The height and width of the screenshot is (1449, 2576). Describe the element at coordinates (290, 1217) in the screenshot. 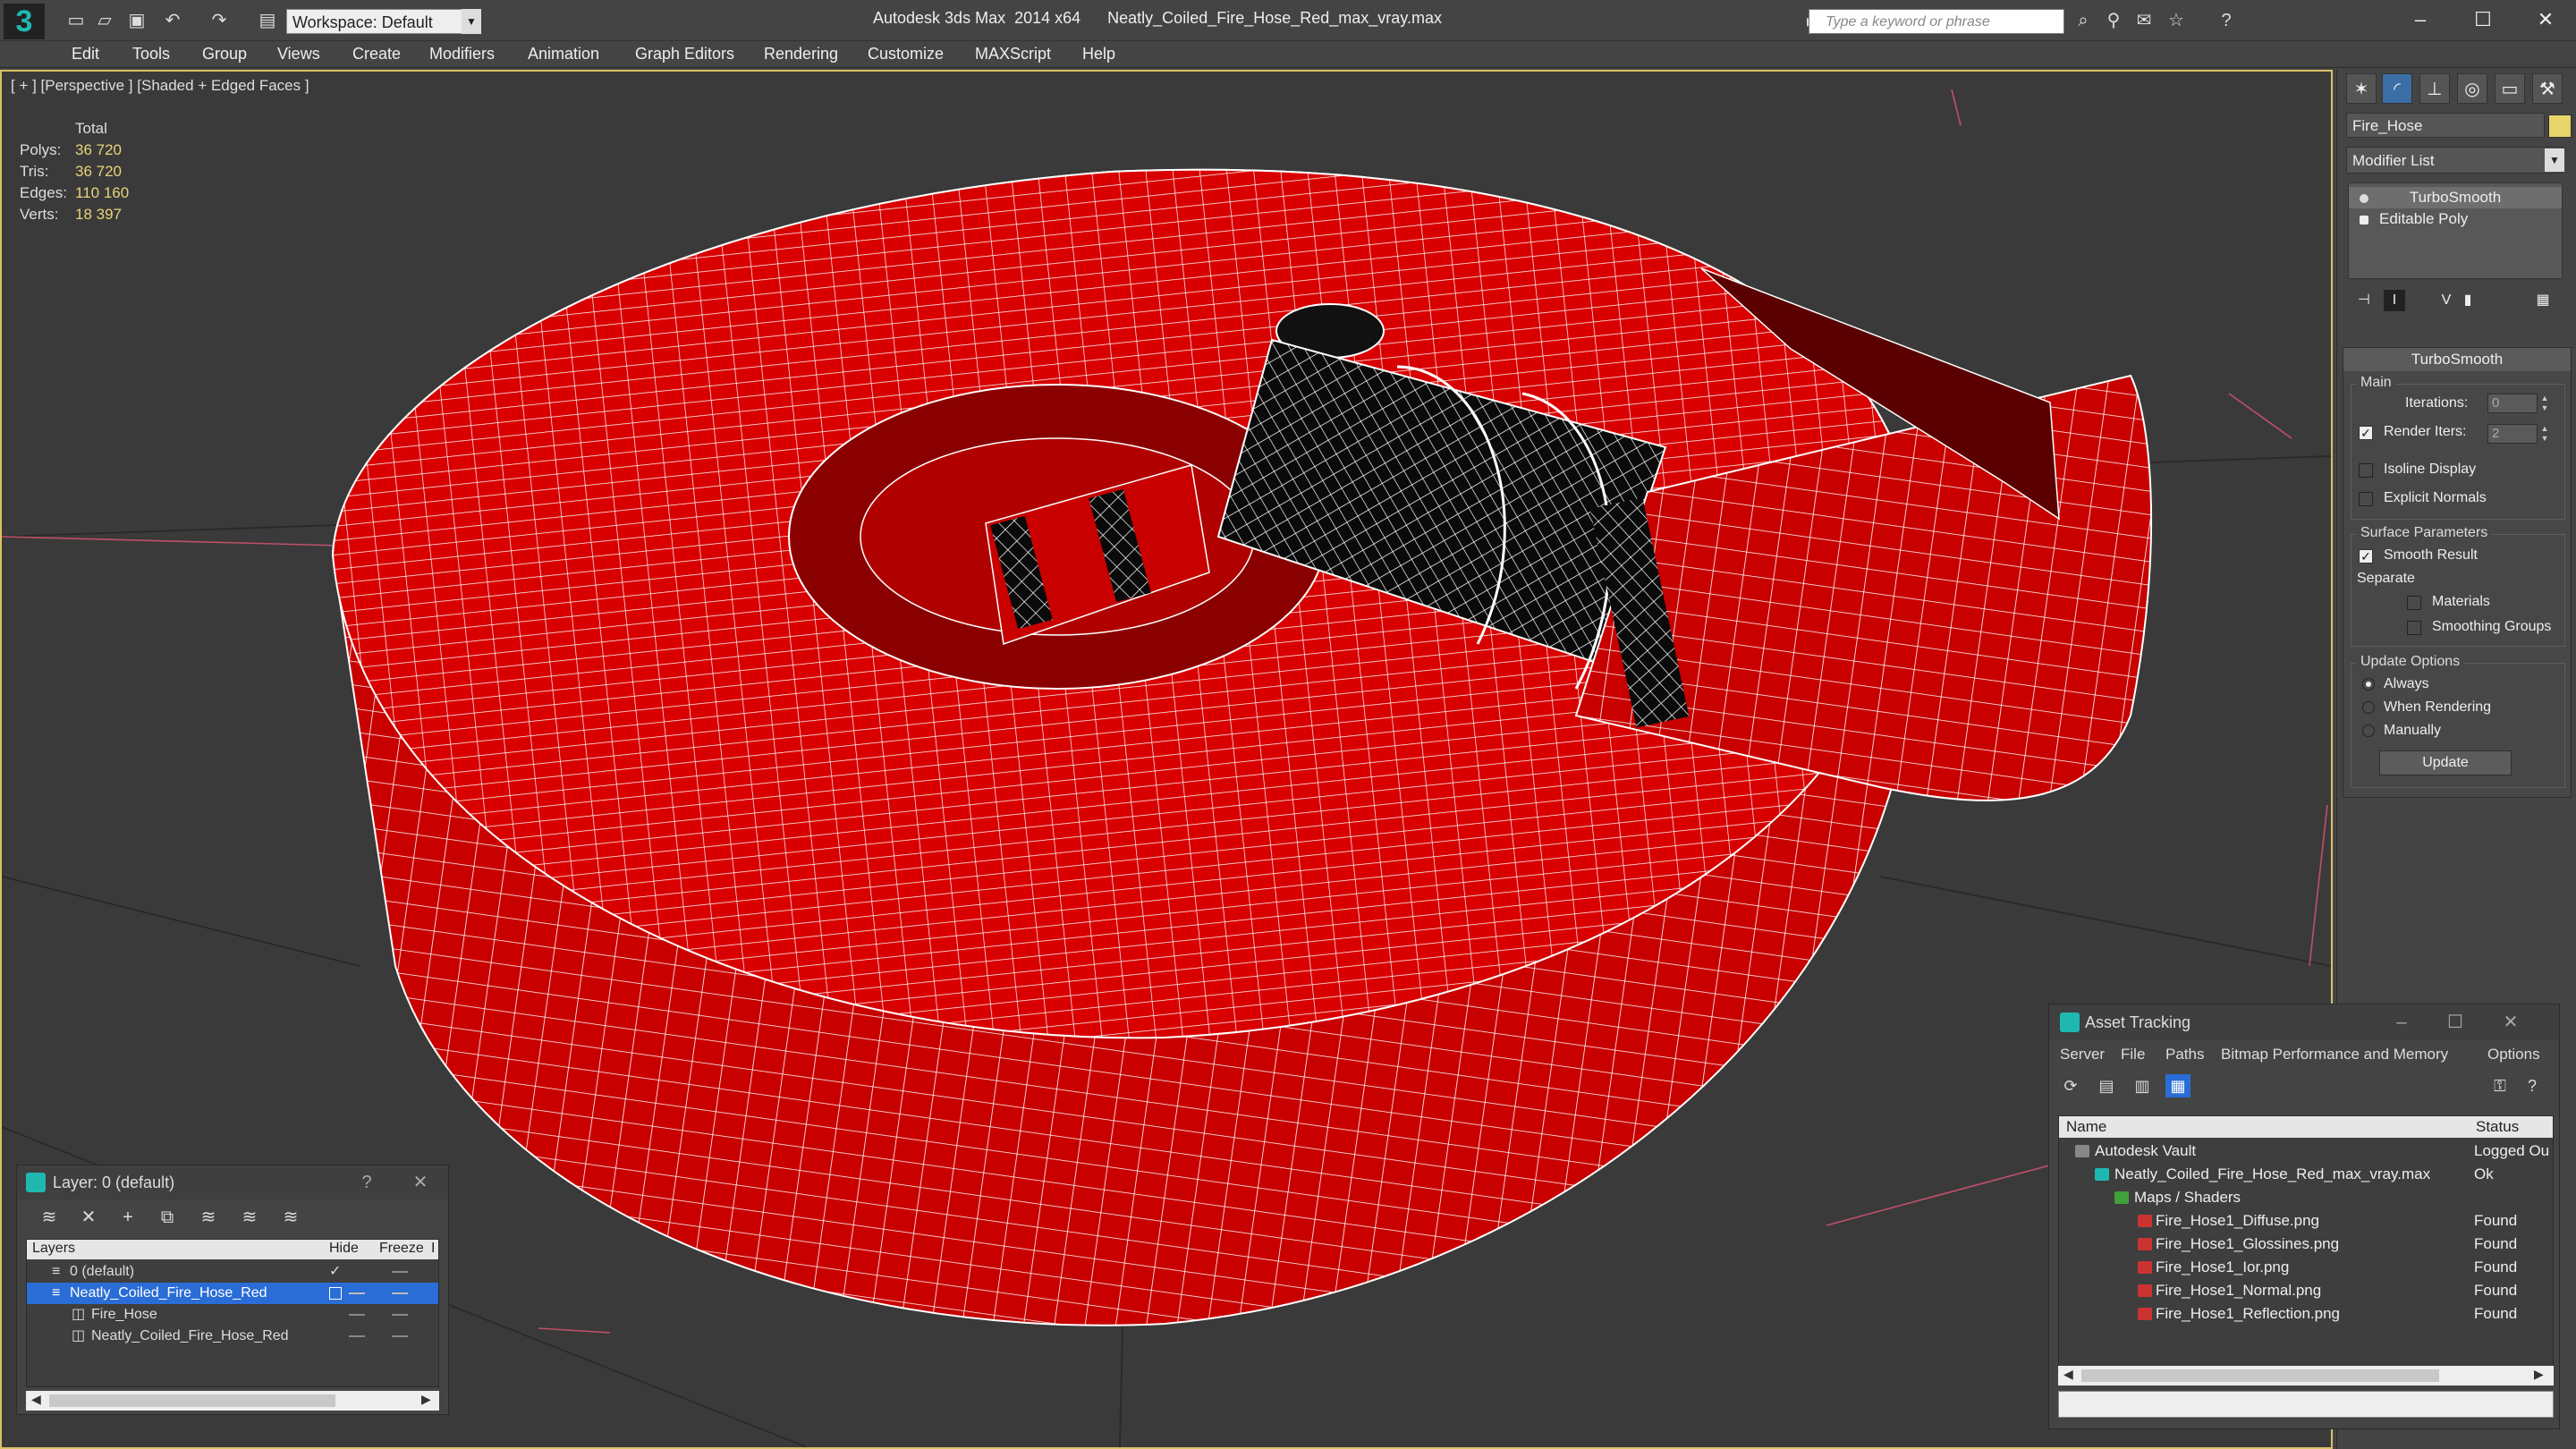

I see `freeze-all-icon: ≋` at that location.